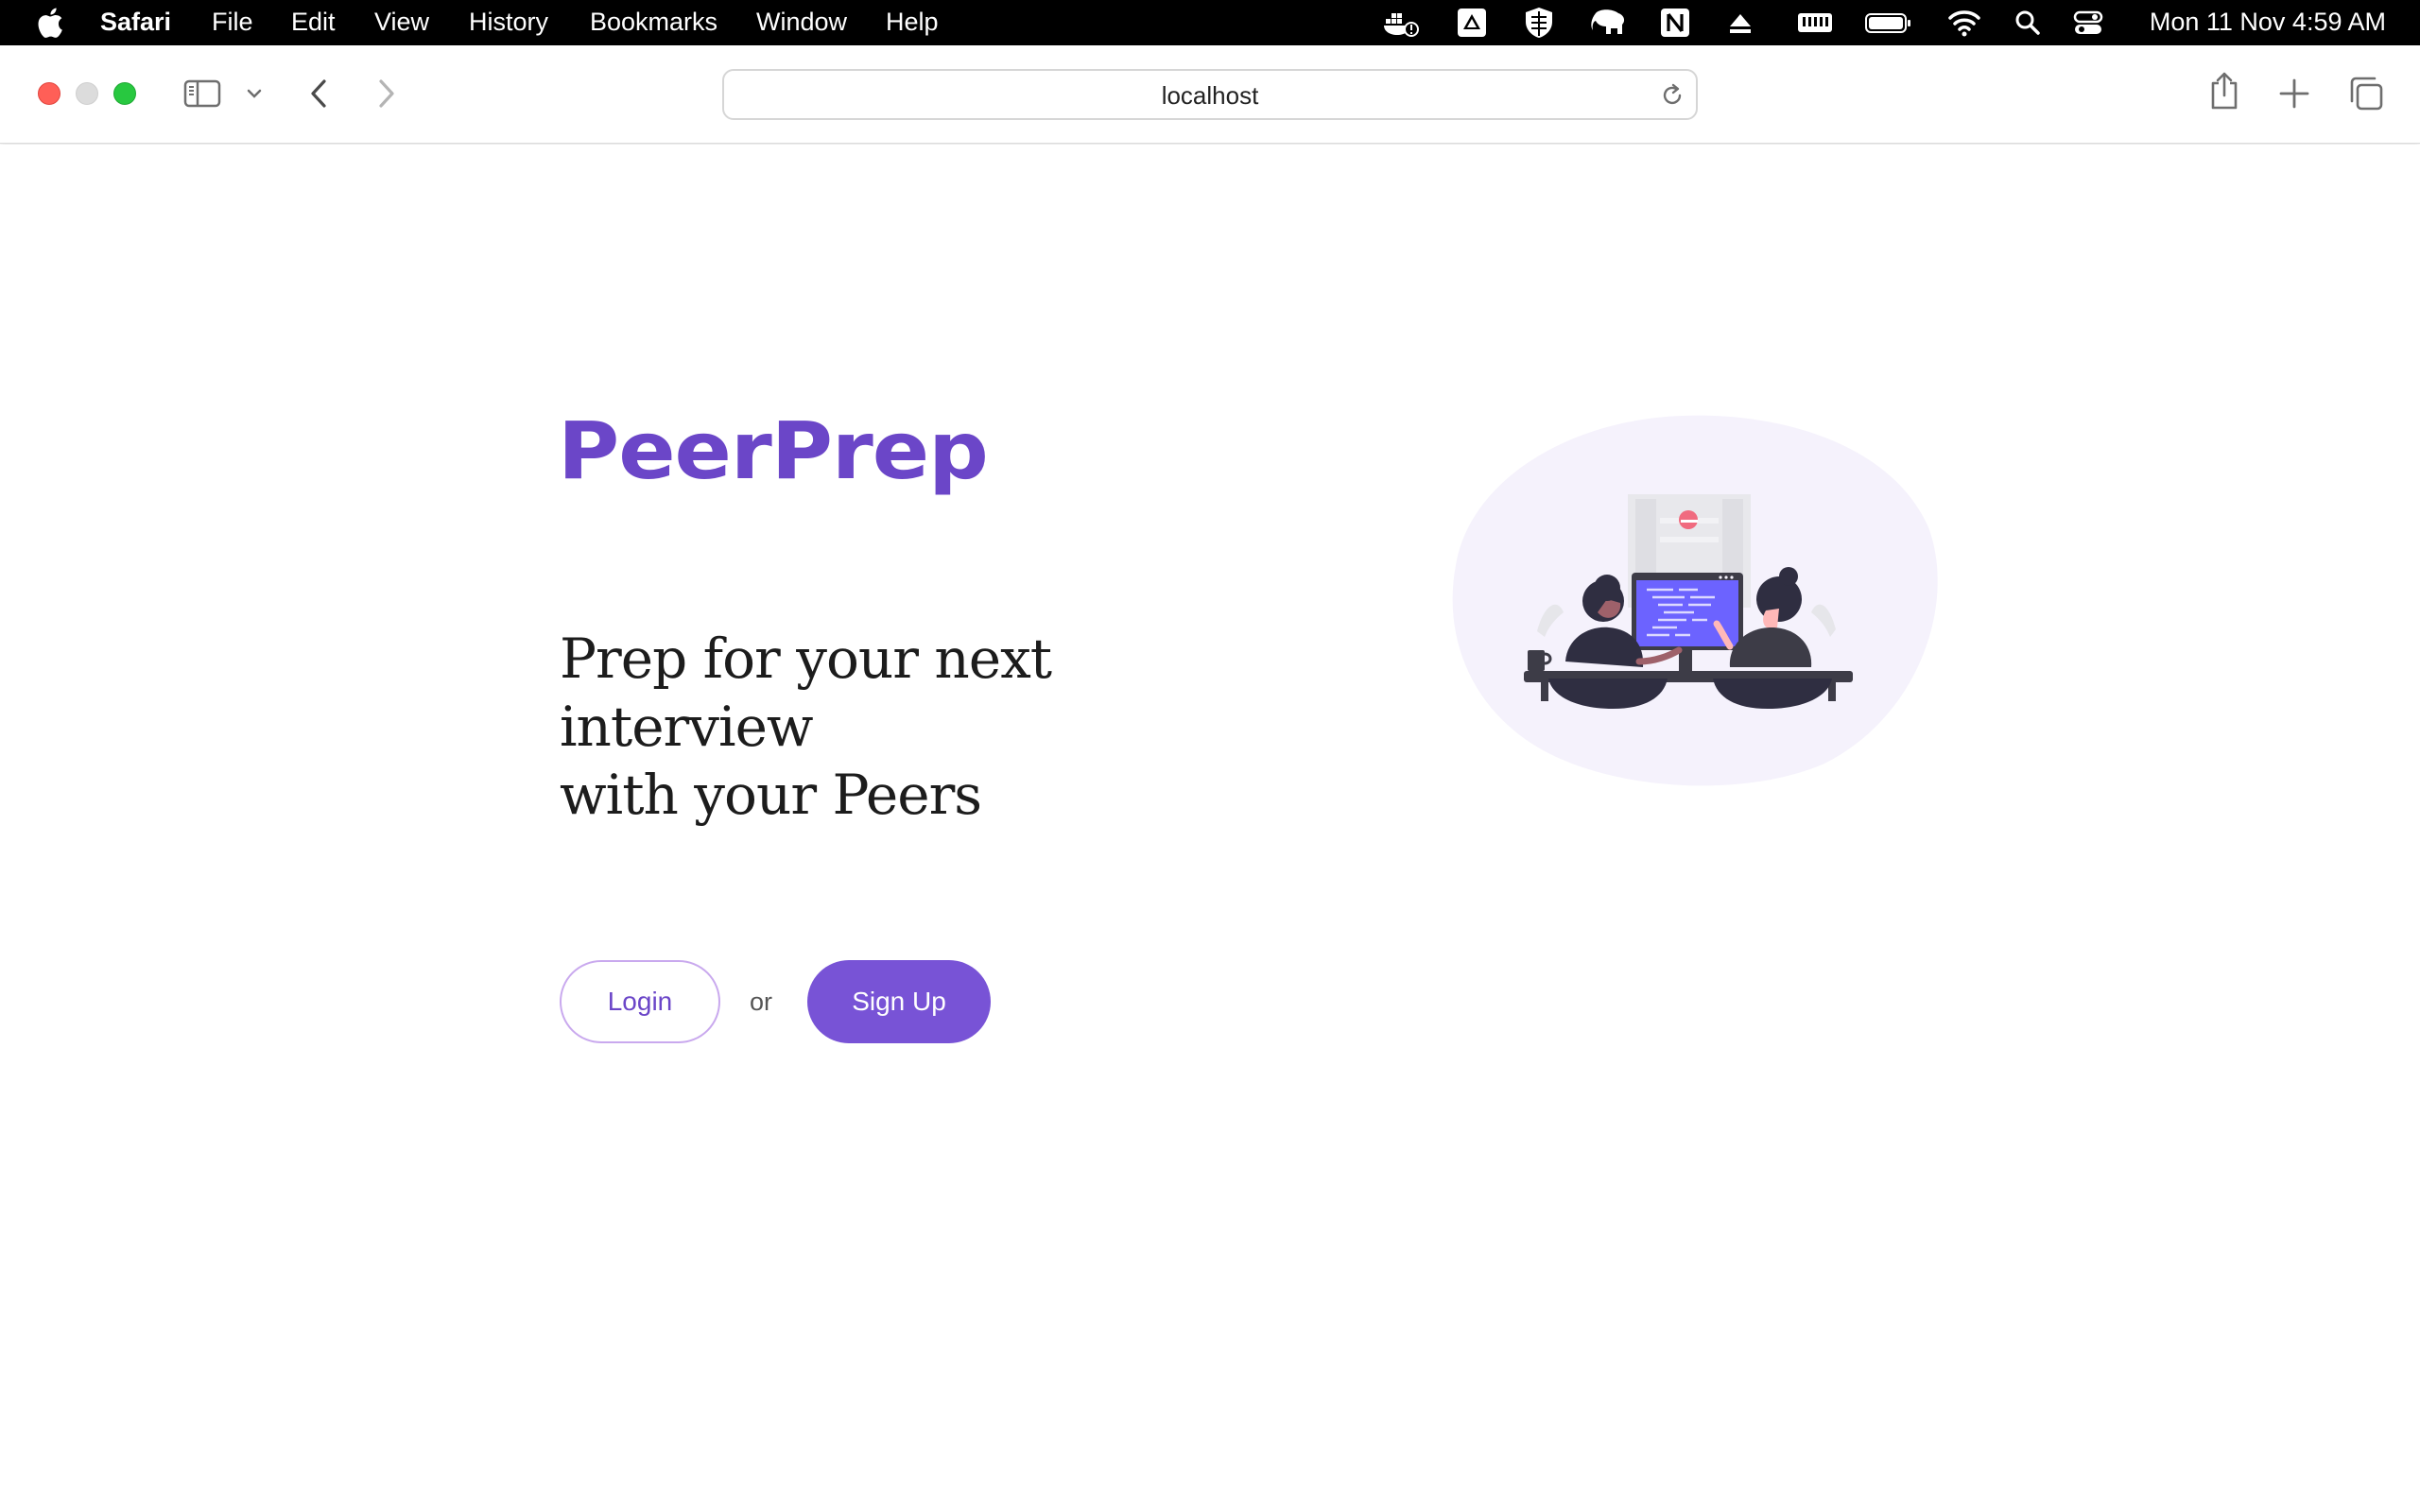 Image resolution: width=2420 pixels, height=1512 pixels. Describe the element at coordinates (202, 93) in the screenshot. I see `sidebar-icon` at that location.